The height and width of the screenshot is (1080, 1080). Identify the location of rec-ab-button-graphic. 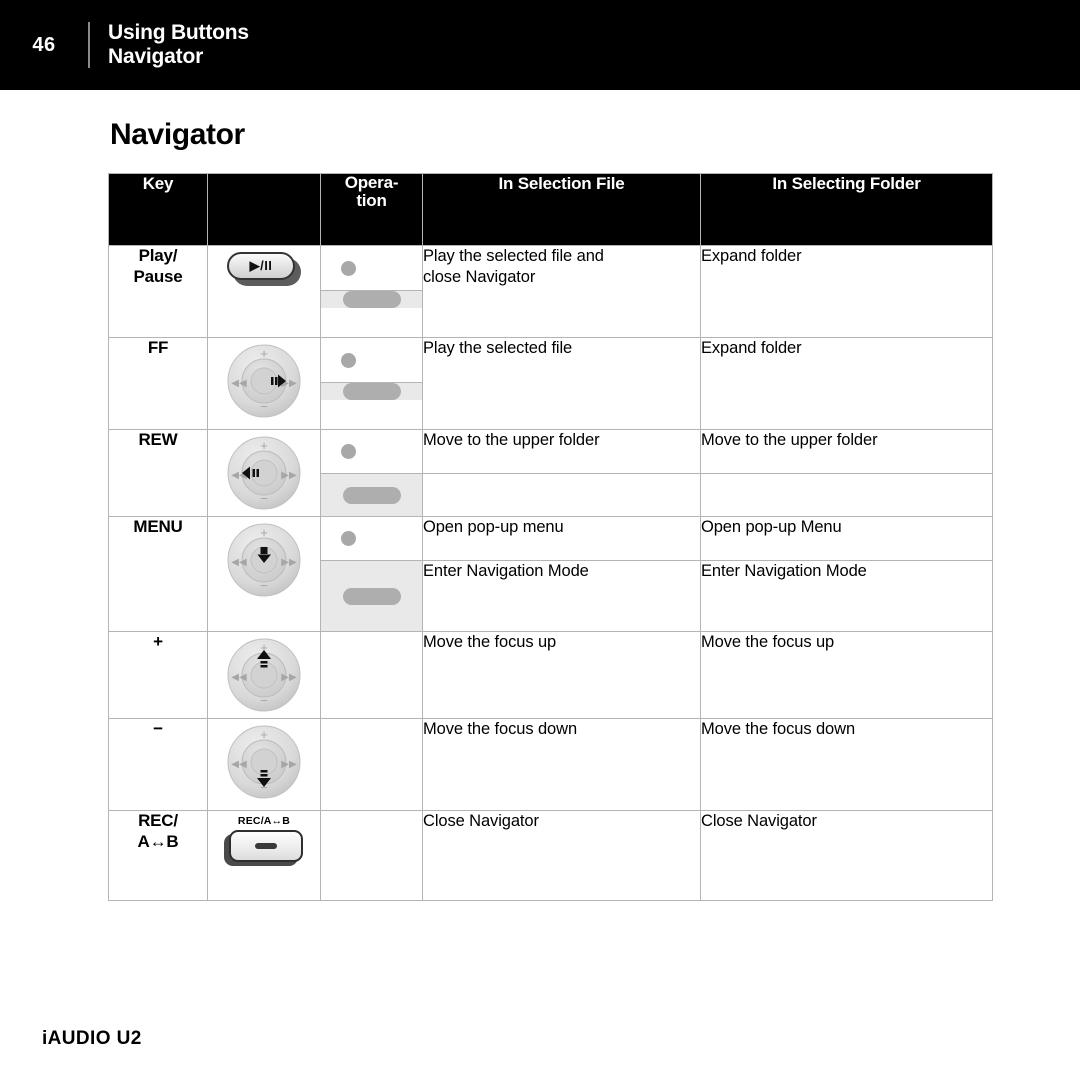
(264, 848).